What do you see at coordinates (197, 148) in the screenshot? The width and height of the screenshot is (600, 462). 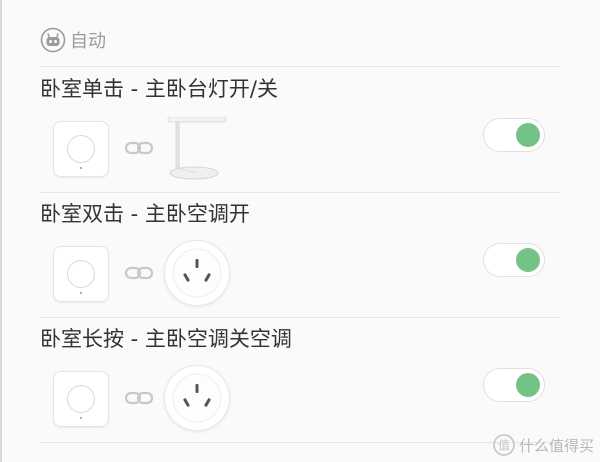 I see `desk-lamp-icon` at bounding box center [197, 148].